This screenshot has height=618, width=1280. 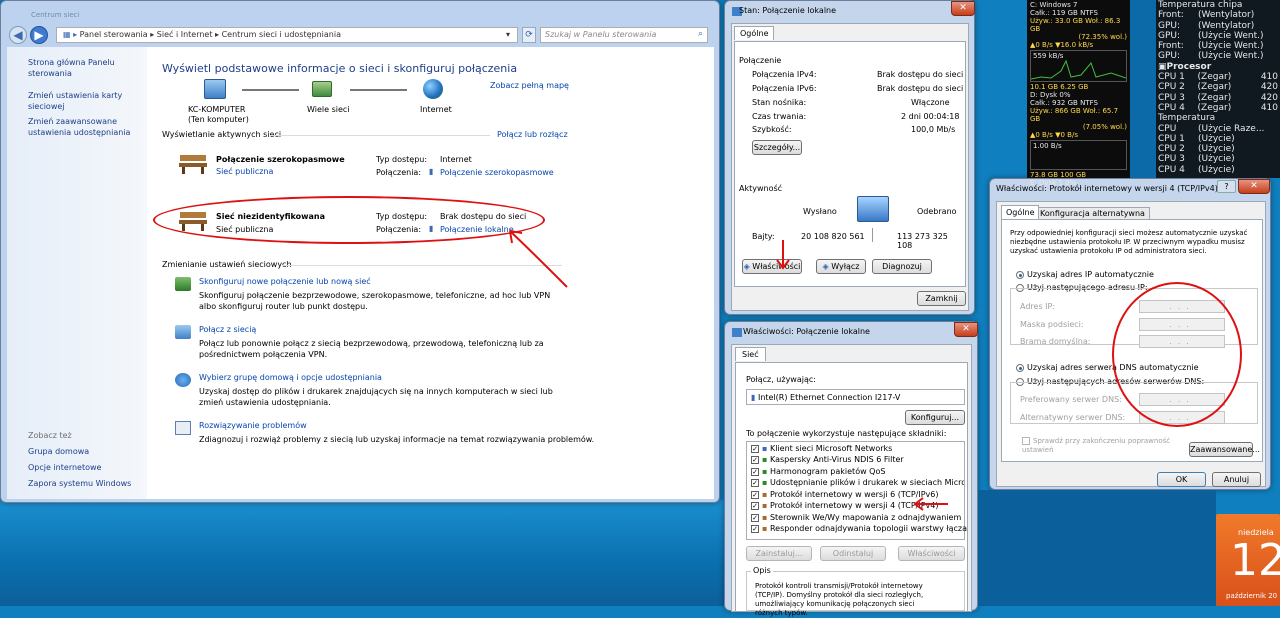 I want to click on full-map-link: Zobacz pełną mapę, so click(x=529, y=85).